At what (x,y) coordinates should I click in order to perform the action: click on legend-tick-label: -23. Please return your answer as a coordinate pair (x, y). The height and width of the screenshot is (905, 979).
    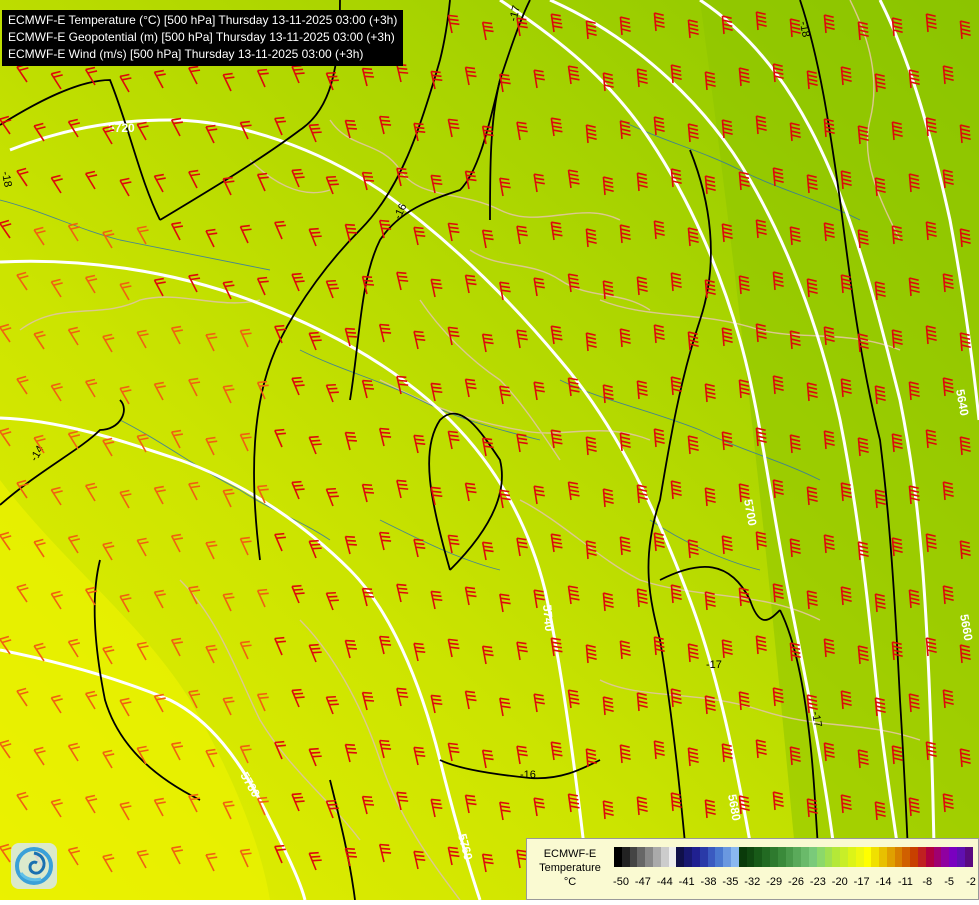
    Looking at the image, I should click on (817, 882).